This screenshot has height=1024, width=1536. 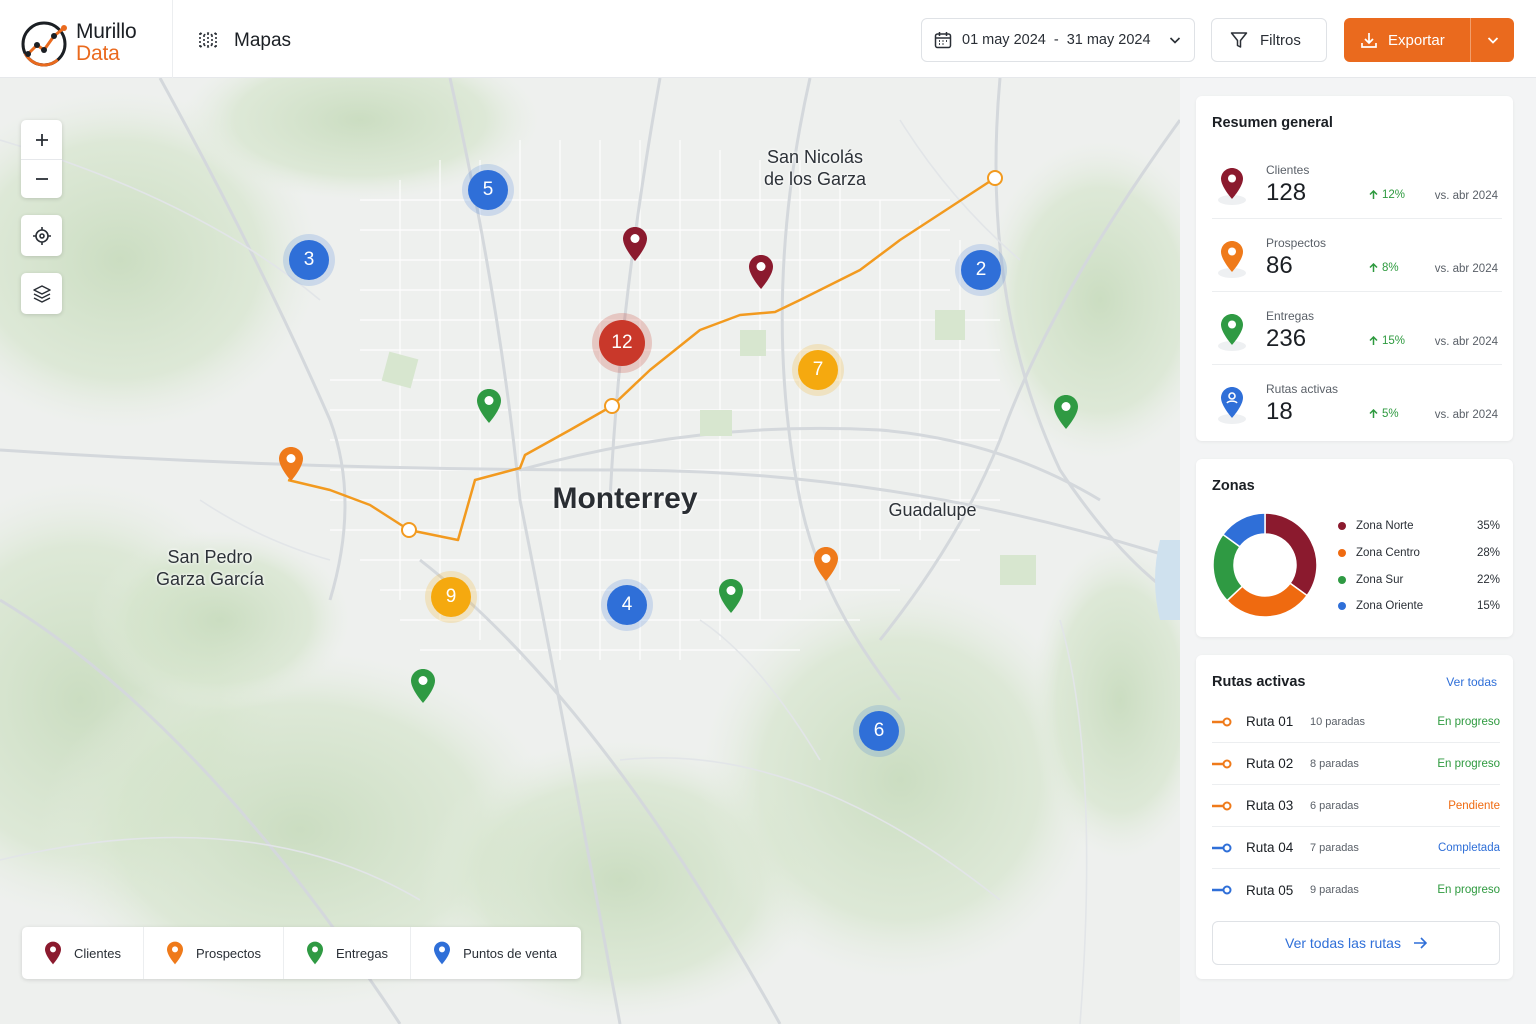 What do you see at coordinates (1269, 40) in the screenshot?
I see `filters-button: Filtros` at bounding box center [1269, 40].